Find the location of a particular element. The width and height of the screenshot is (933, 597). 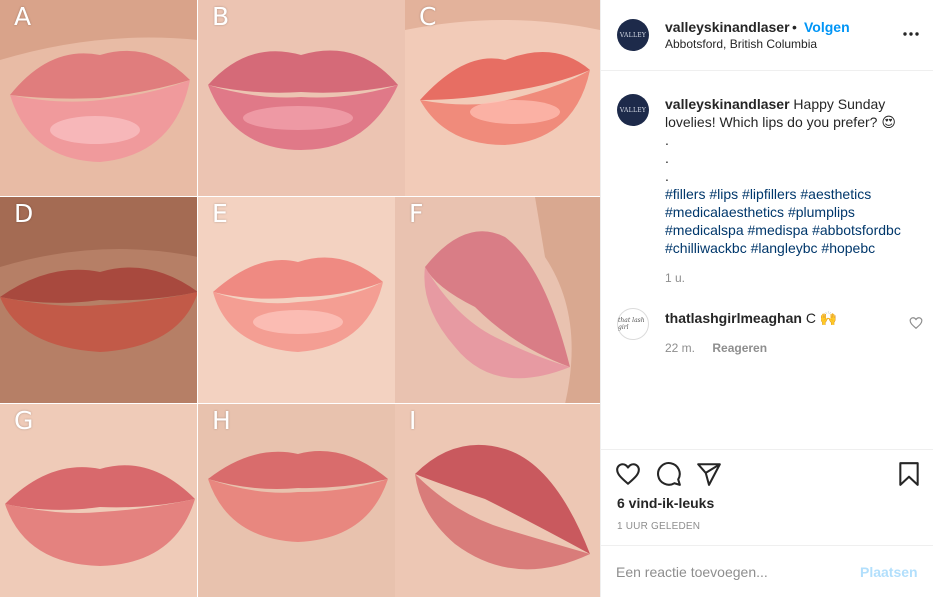

tile-label: E is located at coordinates (220, 213).